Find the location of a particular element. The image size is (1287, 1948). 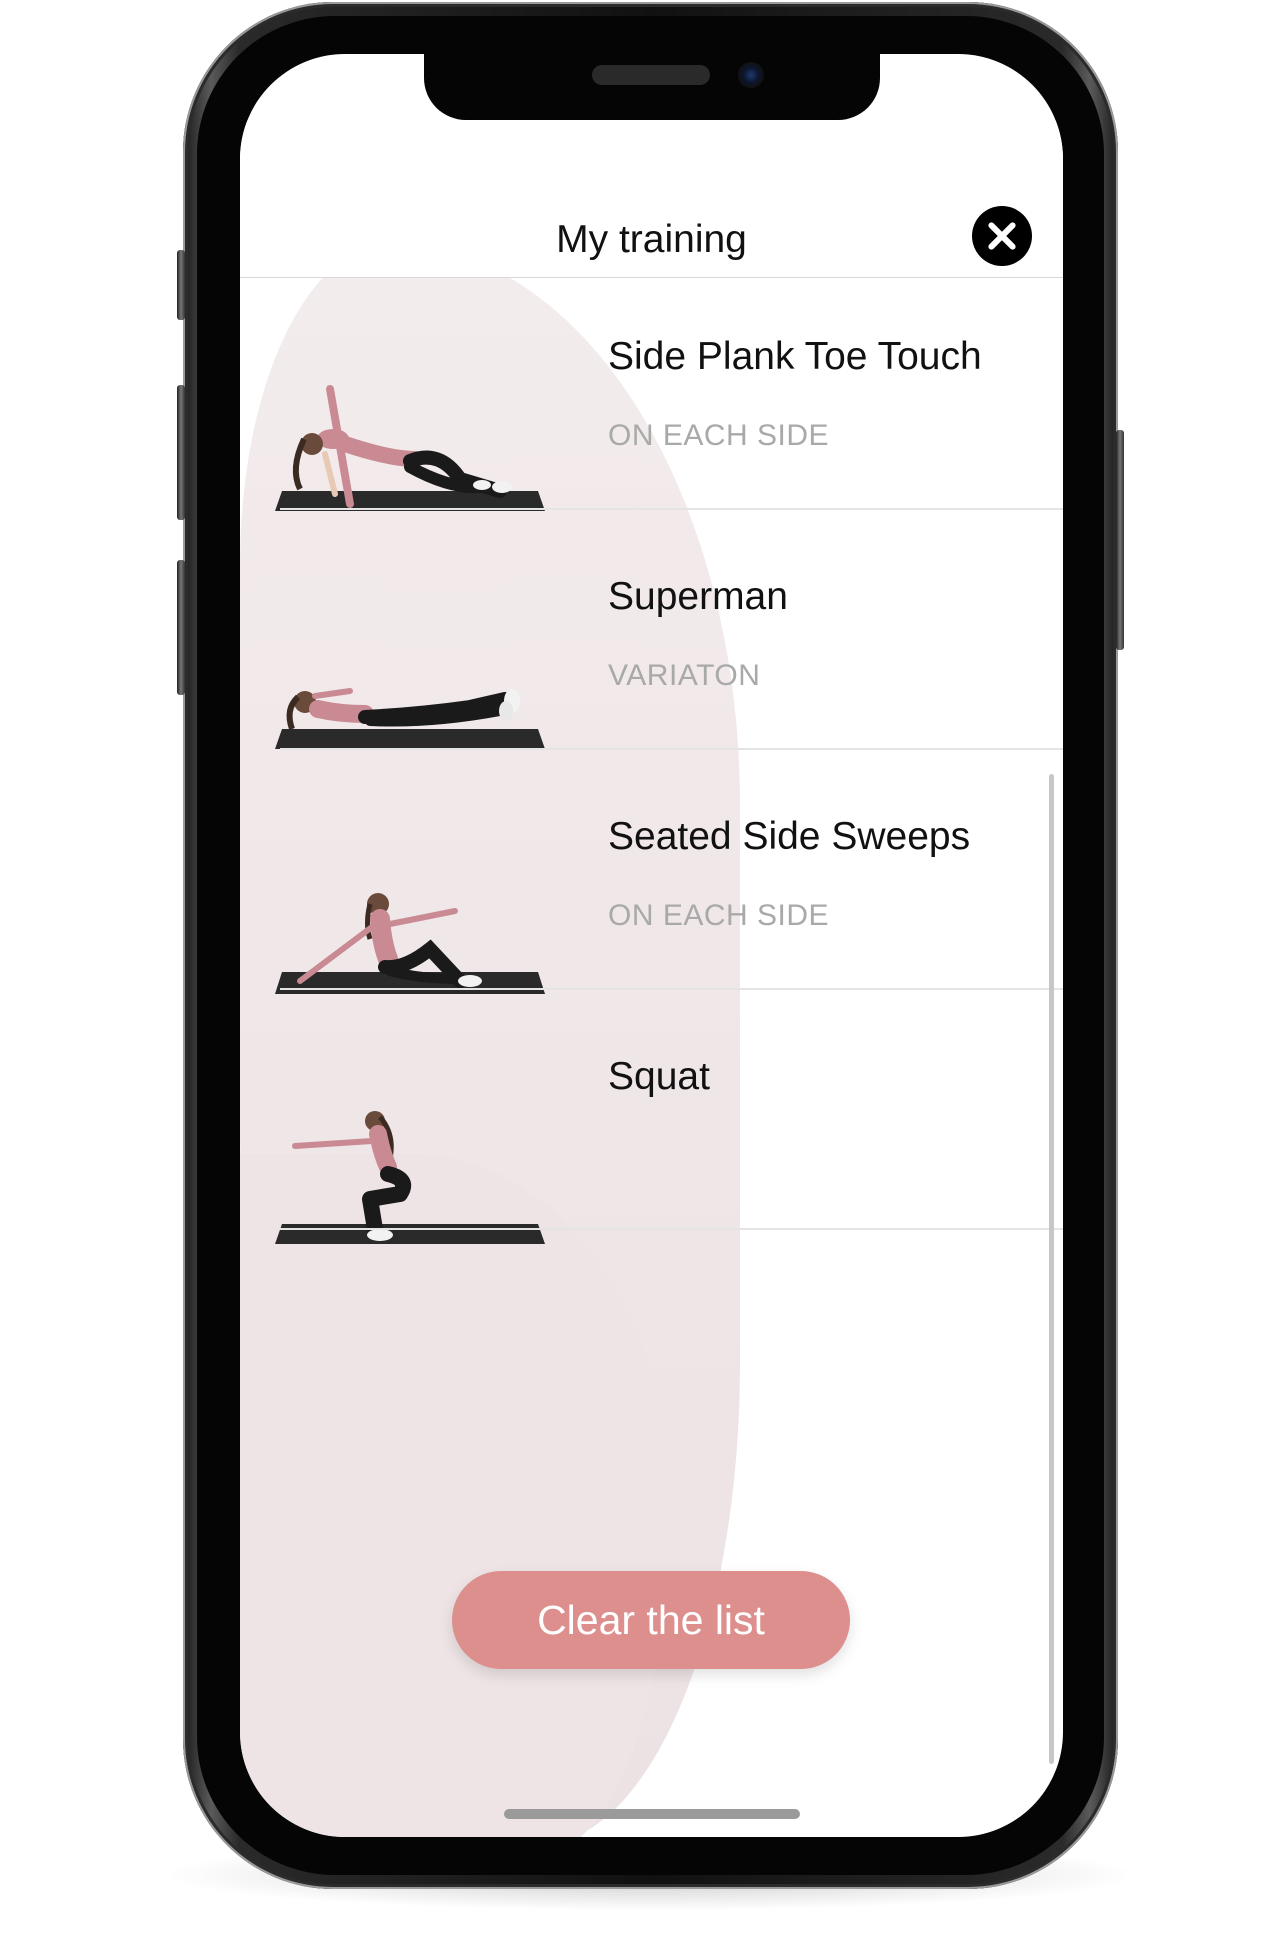

exercise-name: Seated Side Sweeps is located at coordinates (789, 836).